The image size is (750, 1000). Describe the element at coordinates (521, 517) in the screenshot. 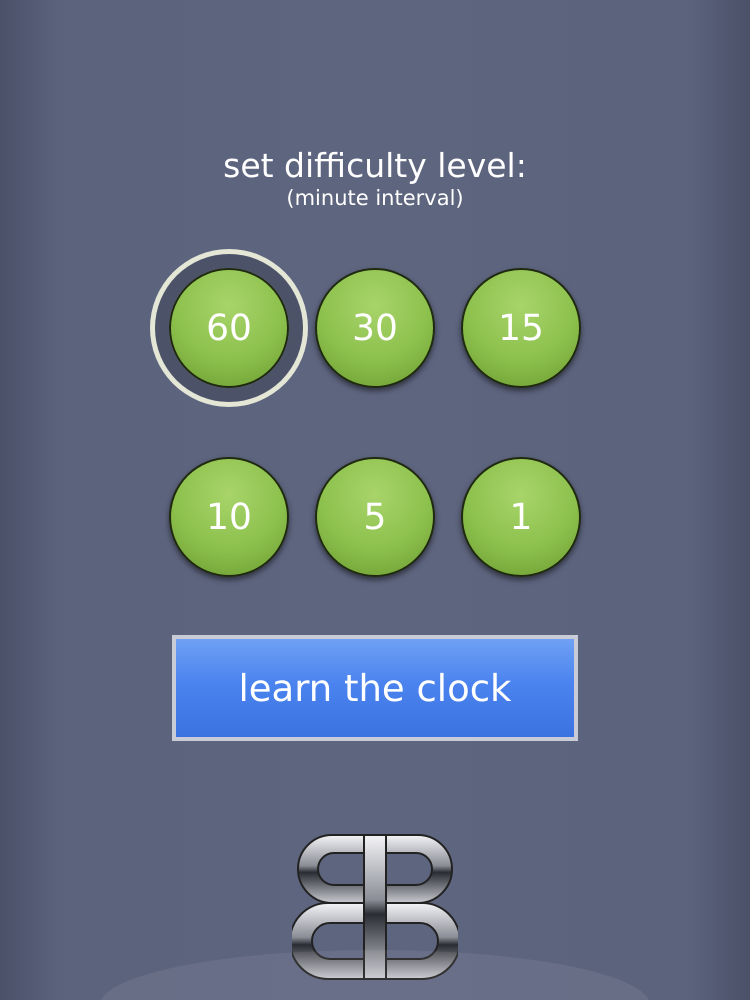

I see `level-button: 1` at that location.